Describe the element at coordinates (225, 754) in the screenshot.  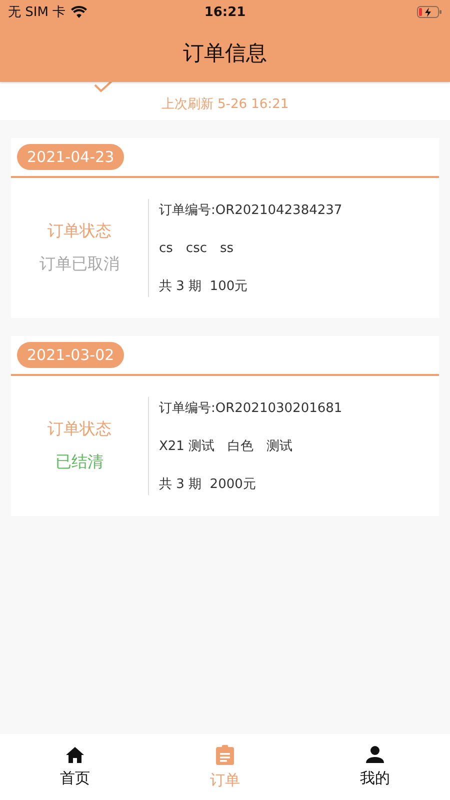
I see `clipboard-icon` at that location.